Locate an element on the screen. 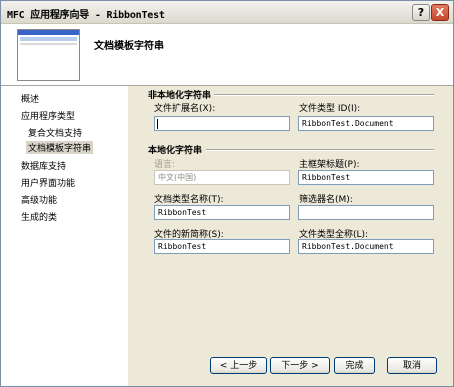 The width and height of the screenshot is (454, 387). text-caret is located at coordinates (157, 124).